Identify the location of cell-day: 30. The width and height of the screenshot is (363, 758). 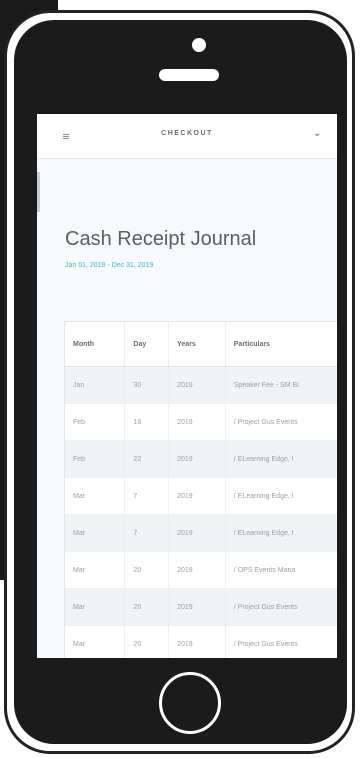
(147, 385).